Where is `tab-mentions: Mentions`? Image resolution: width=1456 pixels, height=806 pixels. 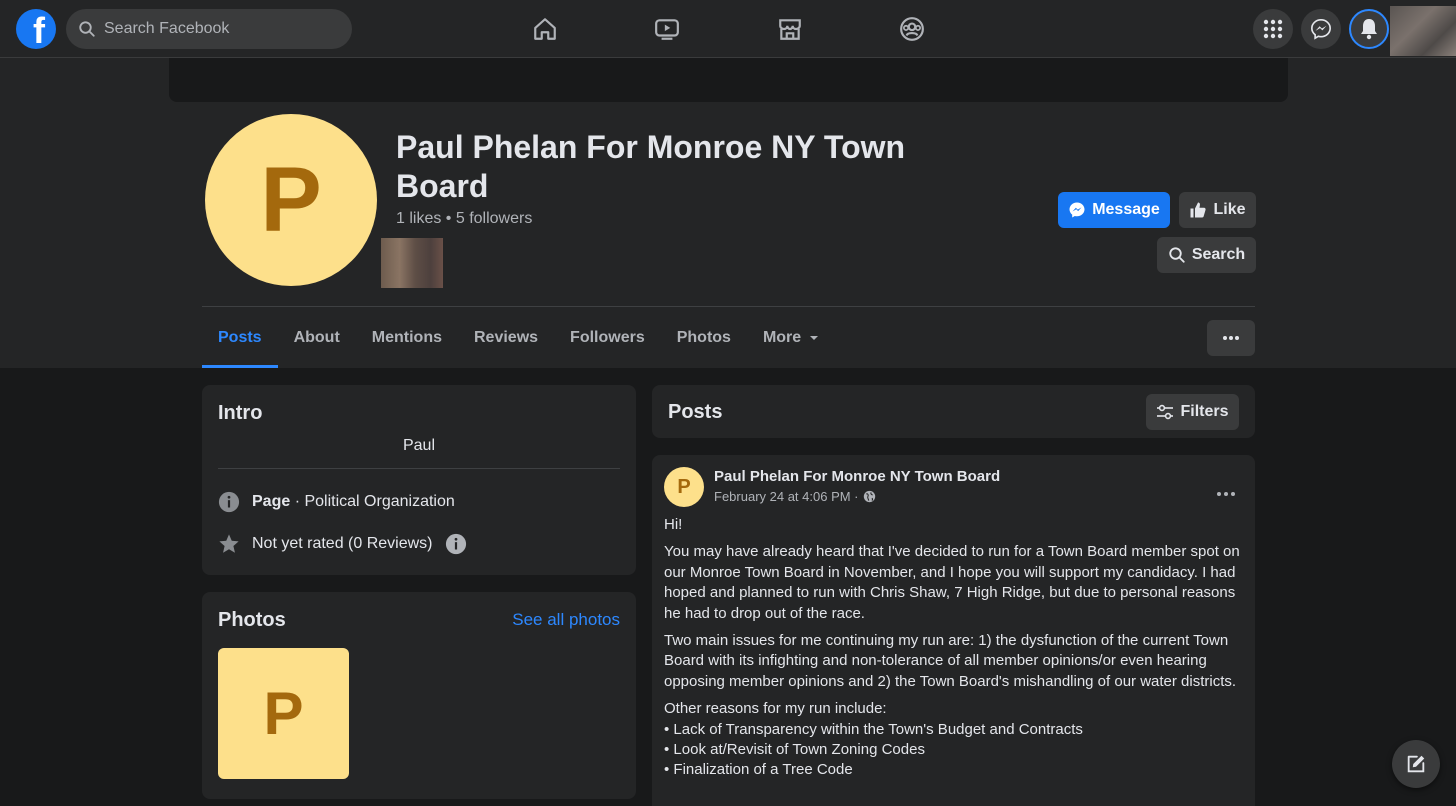 tab-mentions: Mentions is located at coordinates (407, 338).